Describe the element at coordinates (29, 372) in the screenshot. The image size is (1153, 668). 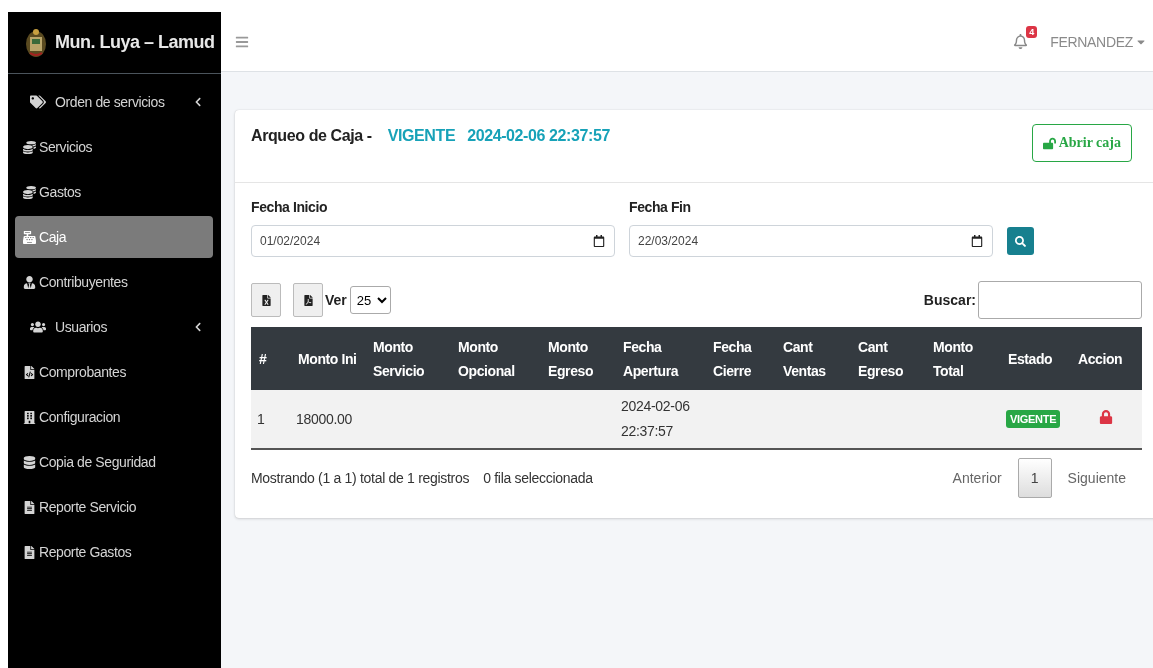
I see `code-file-icon` at that location.